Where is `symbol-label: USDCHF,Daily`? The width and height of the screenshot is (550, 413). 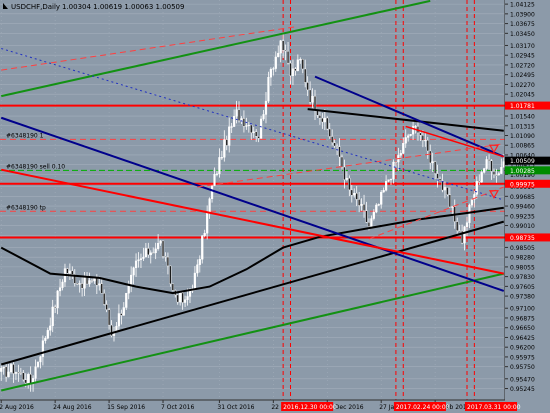
symbol-label: USDCHF,Daily is located at coordinates (35, 7).